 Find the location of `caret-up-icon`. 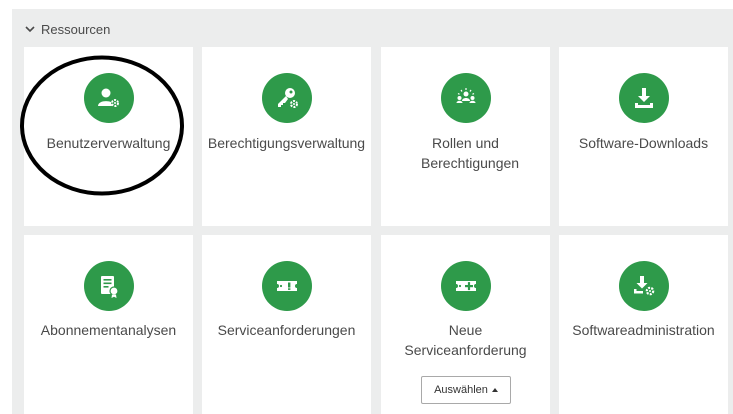

caret-up-icon is located at coordinates (494, 390).